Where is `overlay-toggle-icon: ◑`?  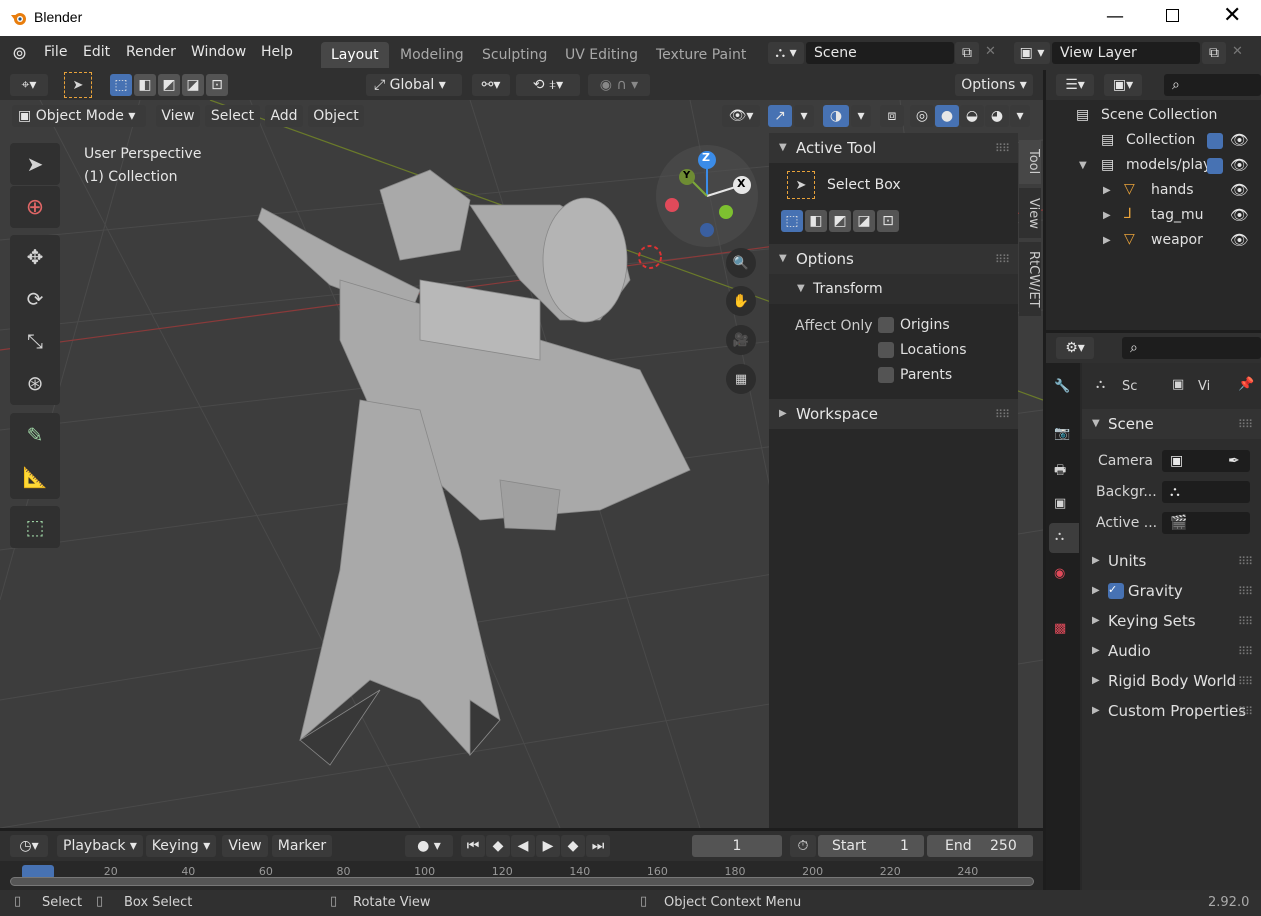 overlay-toggle-icon: ◑ is located at coordinates (836, 116).